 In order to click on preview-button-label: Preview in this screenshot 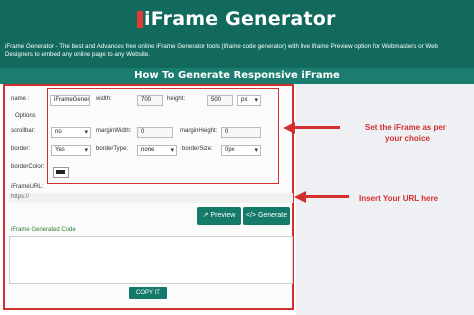, I will do `click(223, 215)`.